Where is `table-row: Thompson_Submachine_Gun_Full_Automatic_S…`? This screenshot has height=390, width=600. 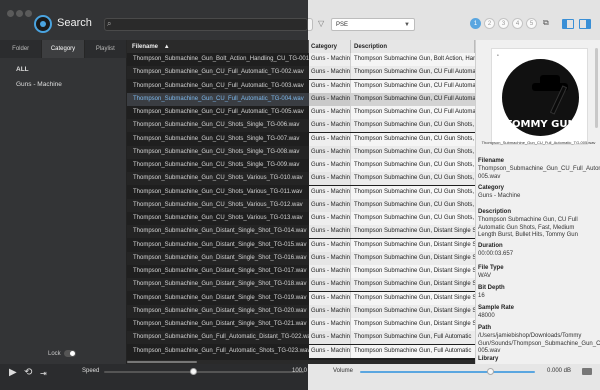 table-row: Thompson_Submachine_Gun_Full_Automatic_S… is located at coordinates (301, 351).